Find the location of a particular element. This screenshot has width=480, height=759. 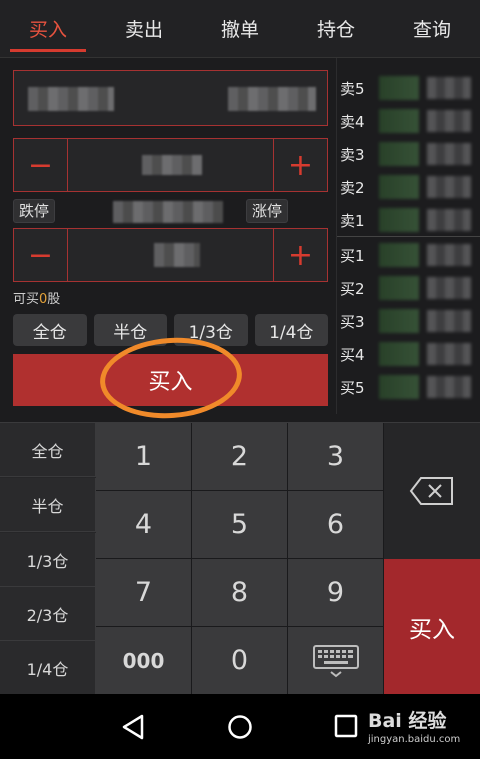

system-nav-bar: Bai 经验 jingyan.baidu.com is located at coordinates (240, 726).